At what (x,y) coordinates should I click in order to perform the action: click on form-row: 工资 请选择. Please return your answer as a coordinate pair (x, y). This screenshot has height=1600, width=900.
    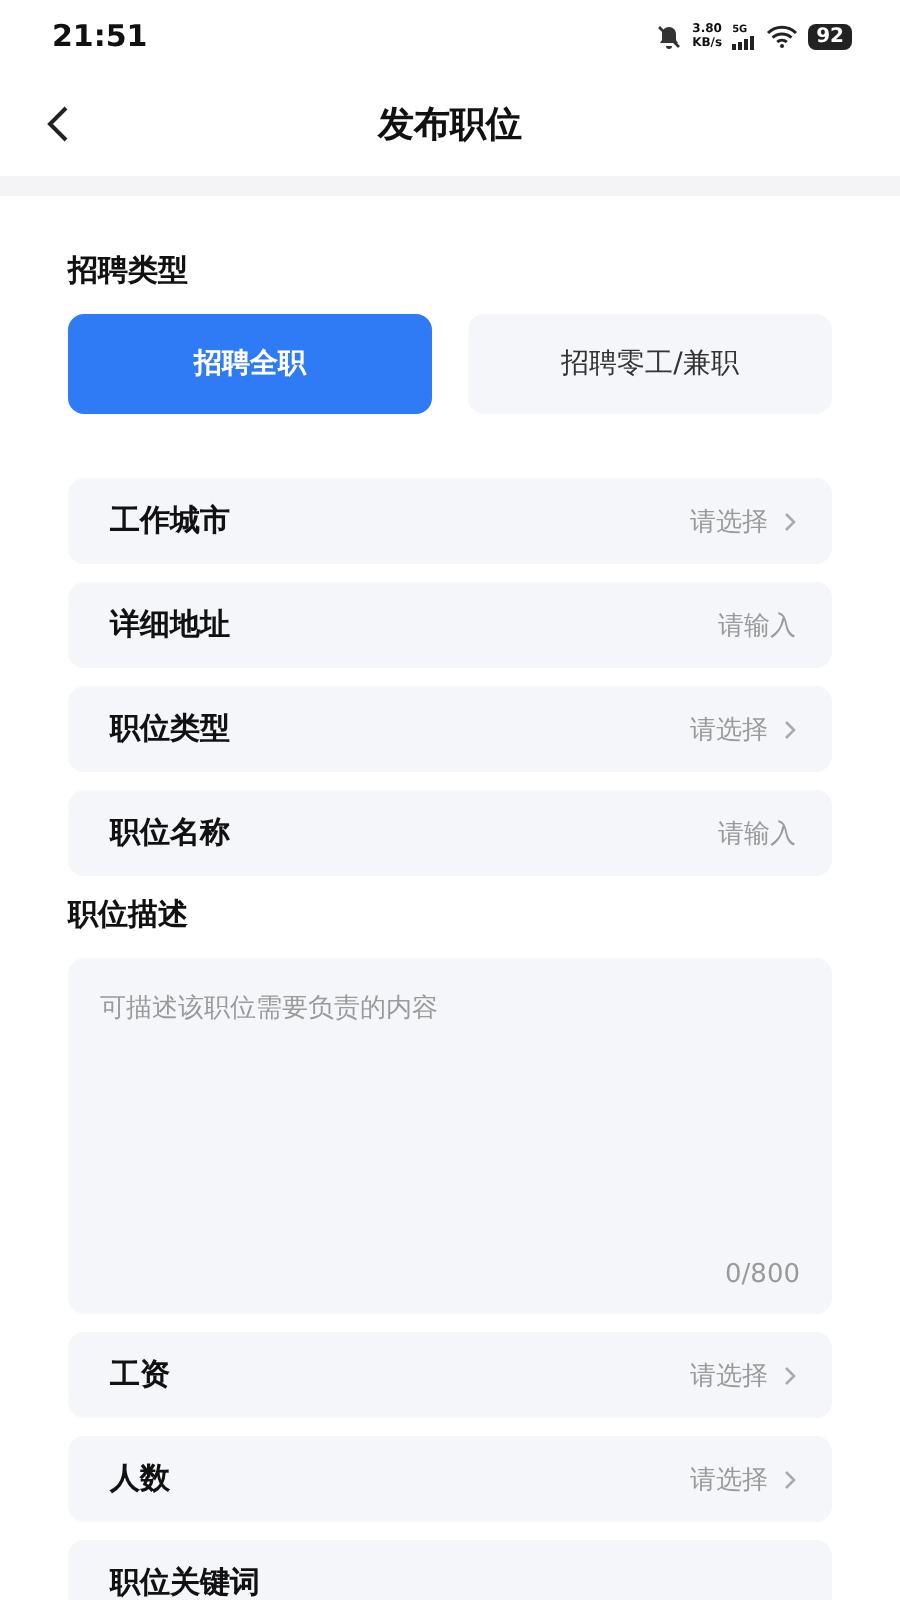
    Looking at the image, I should click on (450, 1375).